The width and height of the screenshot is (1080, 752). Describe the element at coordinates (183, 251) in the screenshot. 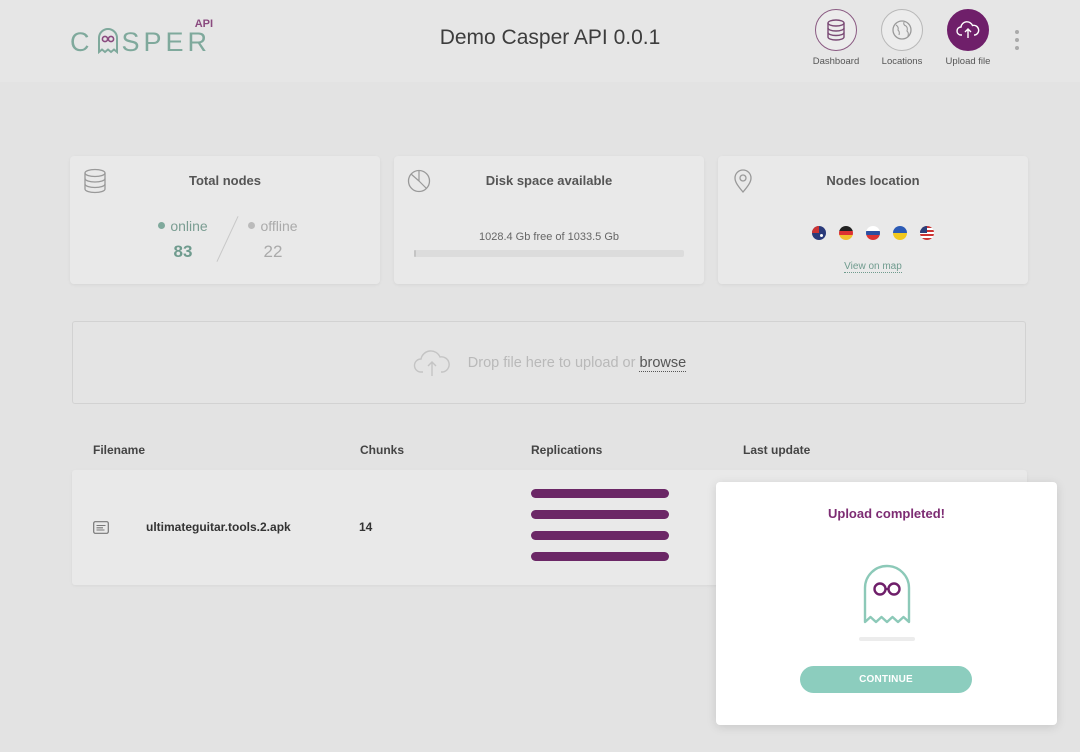

I see `online-count: 83` at that location.